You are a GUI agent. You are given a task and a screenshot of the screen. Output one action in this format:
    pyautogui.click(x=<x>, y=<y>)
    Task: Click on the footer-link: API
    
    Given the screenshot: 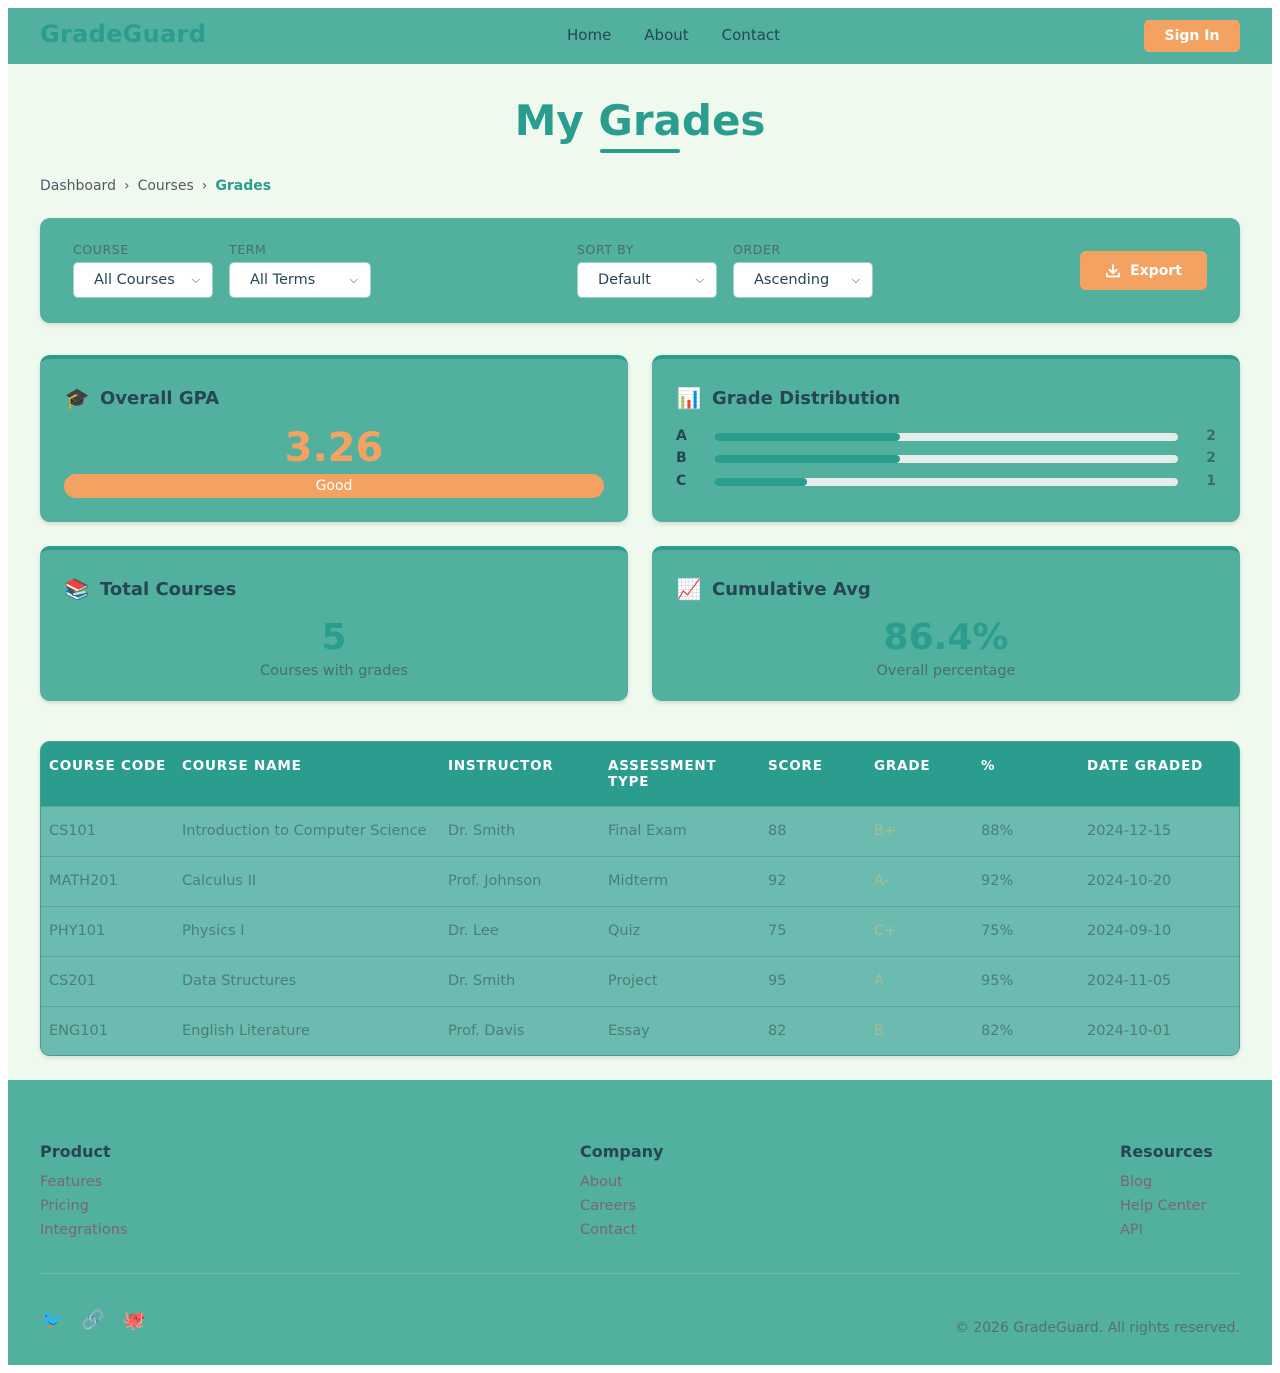 What is the action you would take?
    pyautogui.click(x=1166, y=1230)
    